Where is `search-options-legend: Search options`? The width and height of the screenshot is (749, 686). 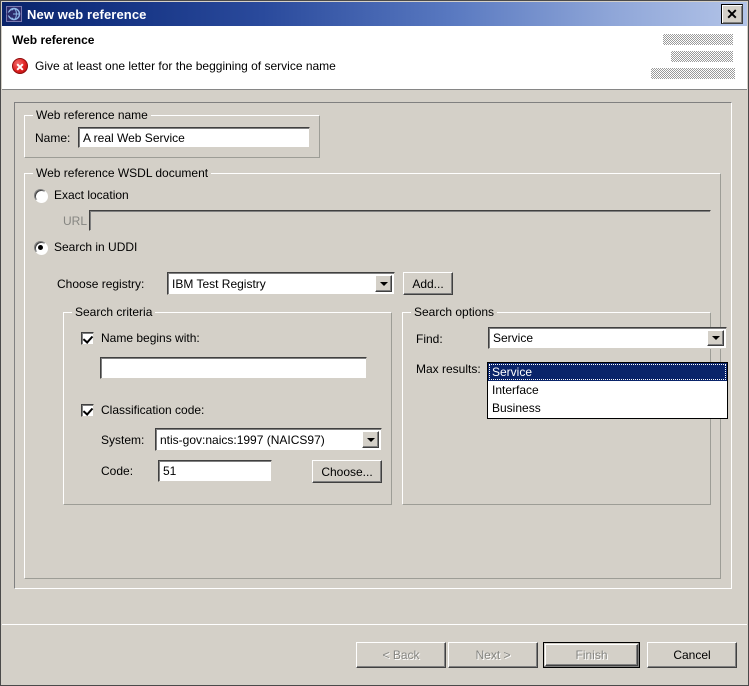 search-options-legend: Search options is located at coordinates (454, 312).